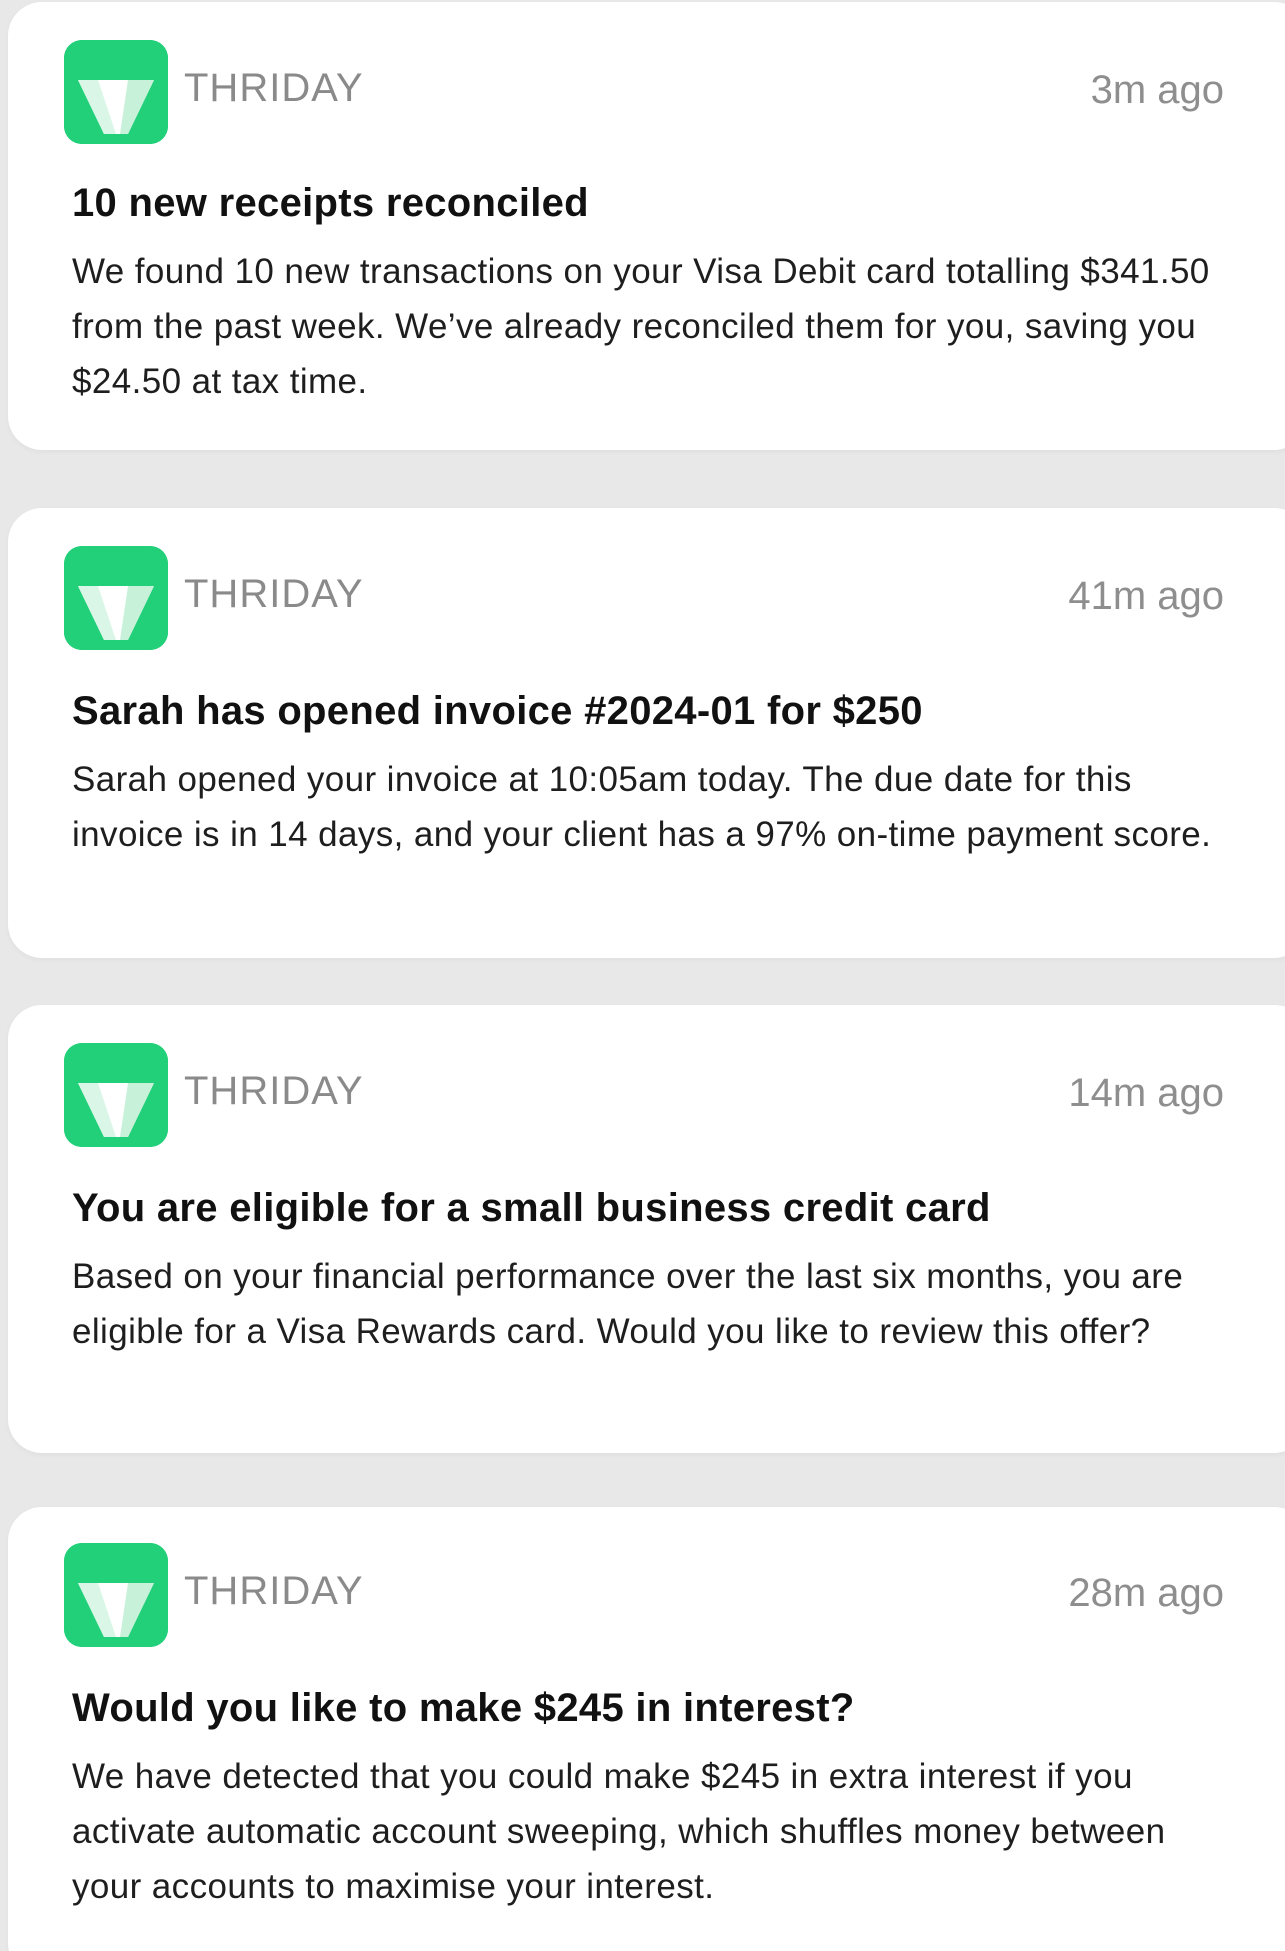 The height and width of the screenshot is (1951, 1285). What do you see at coordinates (463, 1708) in the screenshot?
I see `notification-title: Would you like to make $245 in interest?` at bounding box center [463, 1708].